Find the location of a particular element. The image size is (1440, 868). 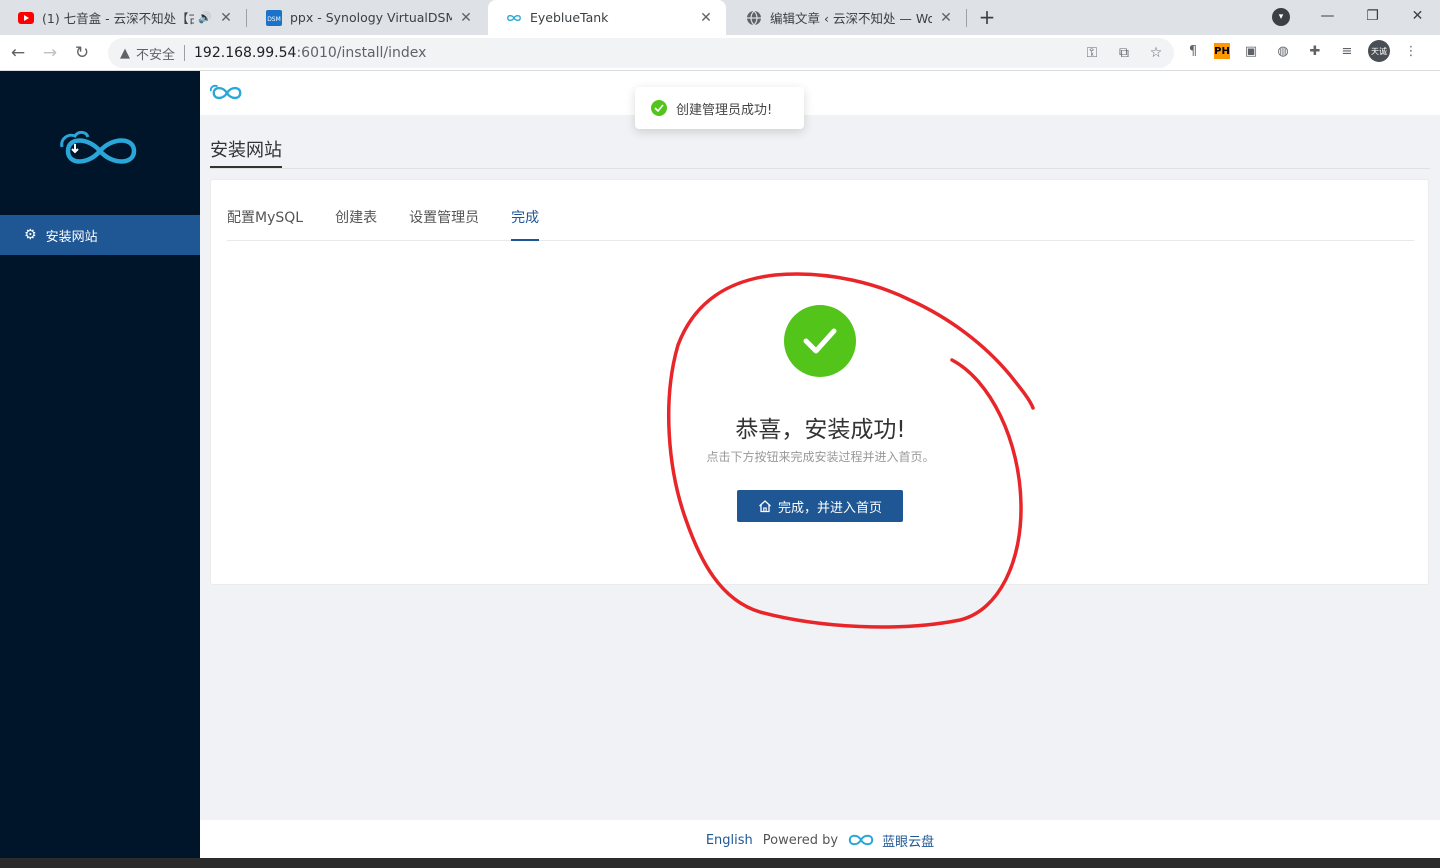

powered-by-label: Powered by is located at coordinates (800, 840).